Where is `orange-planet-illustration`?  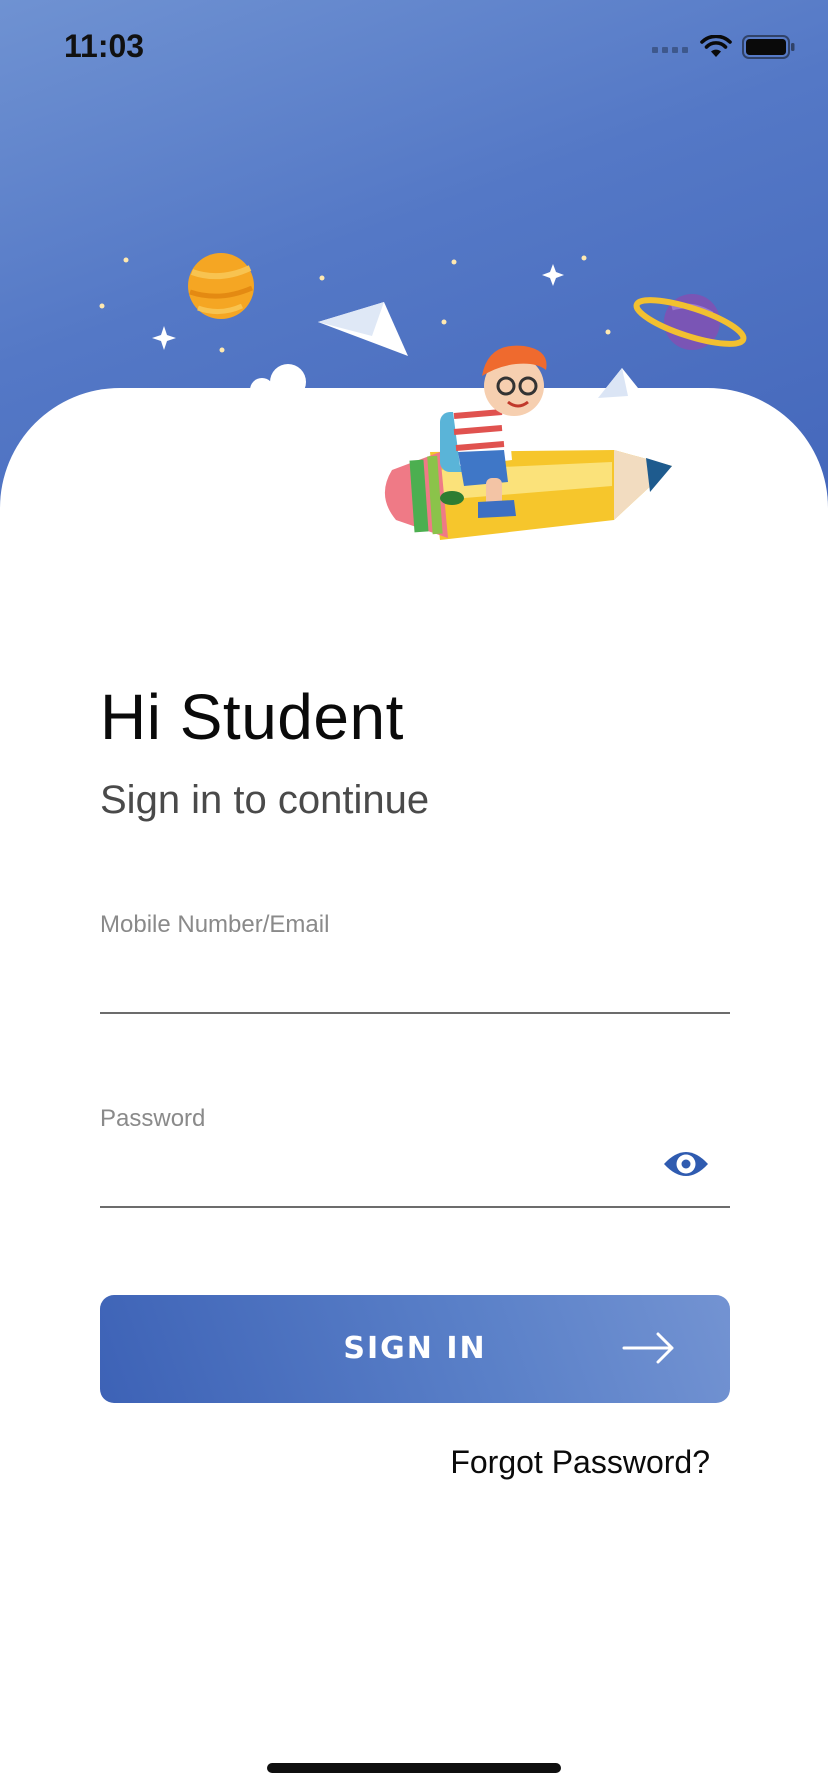 orange-planet-illustration is located at coordinates (221, 286).